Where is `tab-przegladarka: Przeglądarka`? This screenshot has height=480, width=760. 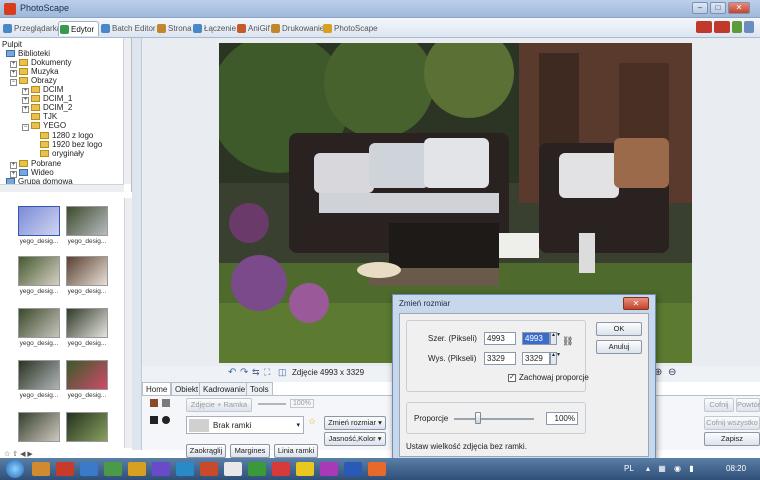 tab-przegladarka: Przeglądarka is located at coordinates (31, 28).